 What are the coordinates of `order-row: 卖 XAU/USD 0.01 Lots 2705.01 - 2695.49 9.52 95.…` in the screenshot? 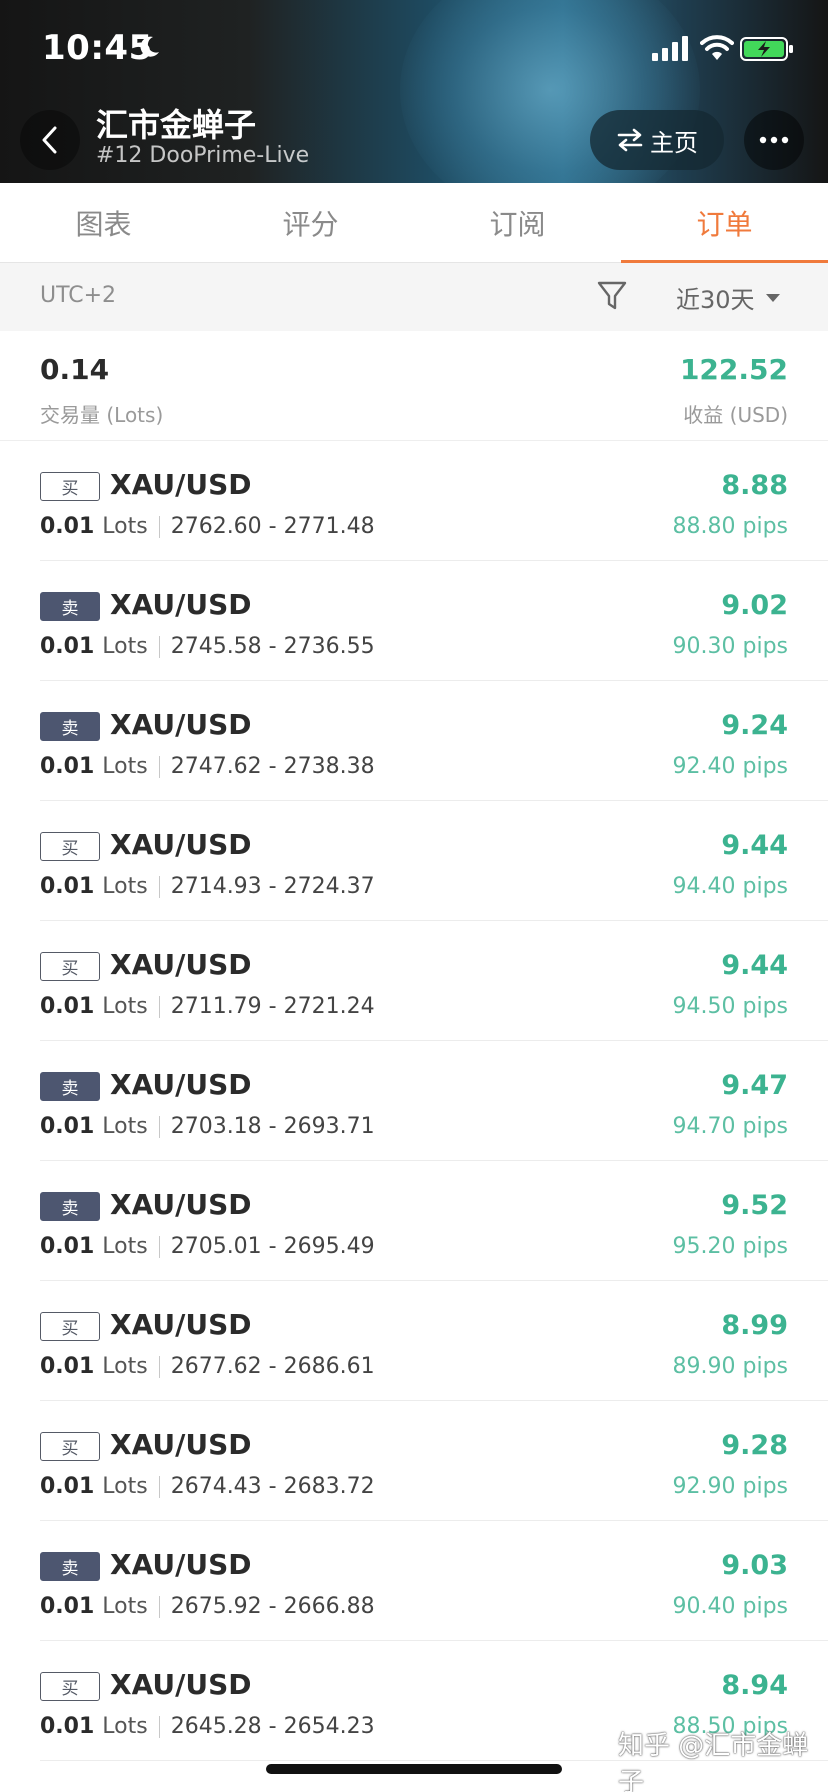 It's located at (434, 1221).